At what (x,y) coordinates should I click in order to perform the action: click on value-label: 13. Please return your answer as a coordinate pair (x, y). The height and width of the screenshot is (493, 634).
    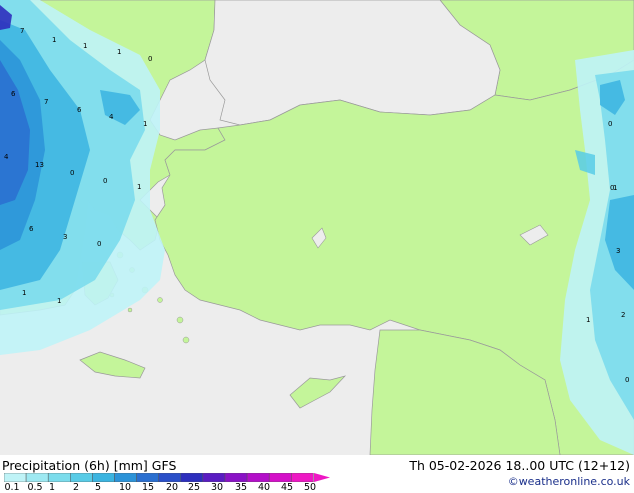
    Looking at the image, I should click on (39, 165).